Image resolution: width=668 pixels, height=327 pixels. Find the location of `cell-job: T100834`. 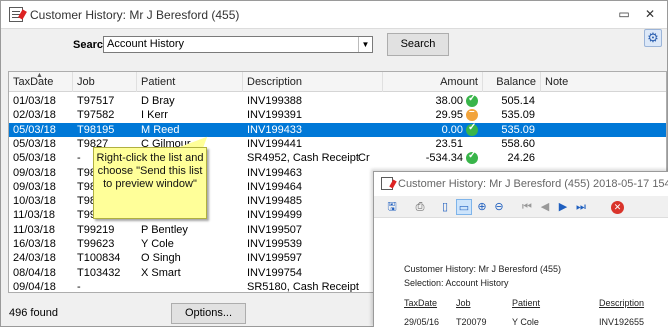

cell-job: T100834 is located at coordinates (99, 258).